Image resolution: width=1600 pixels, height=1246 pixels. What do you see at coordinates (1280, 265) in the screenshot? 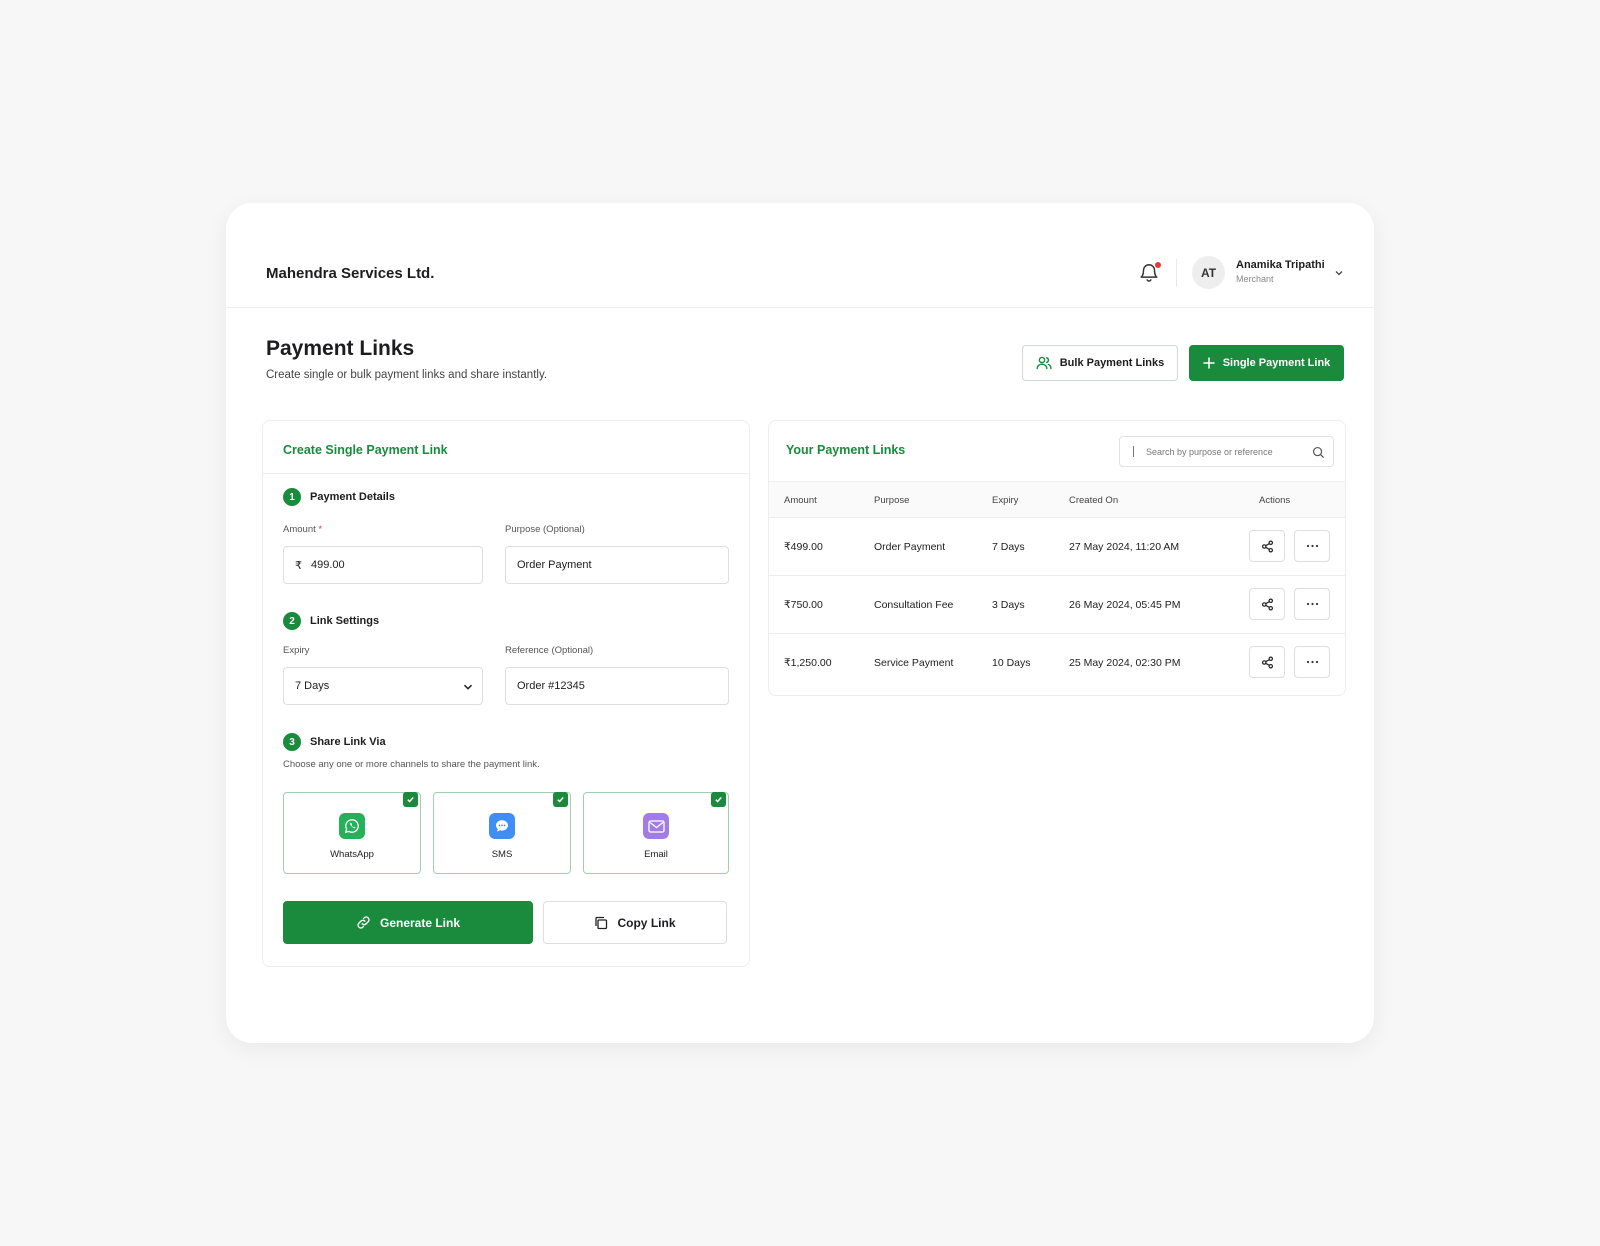
I see `user-name: Anamika Tripathi` at bounding box center [1280, 265].